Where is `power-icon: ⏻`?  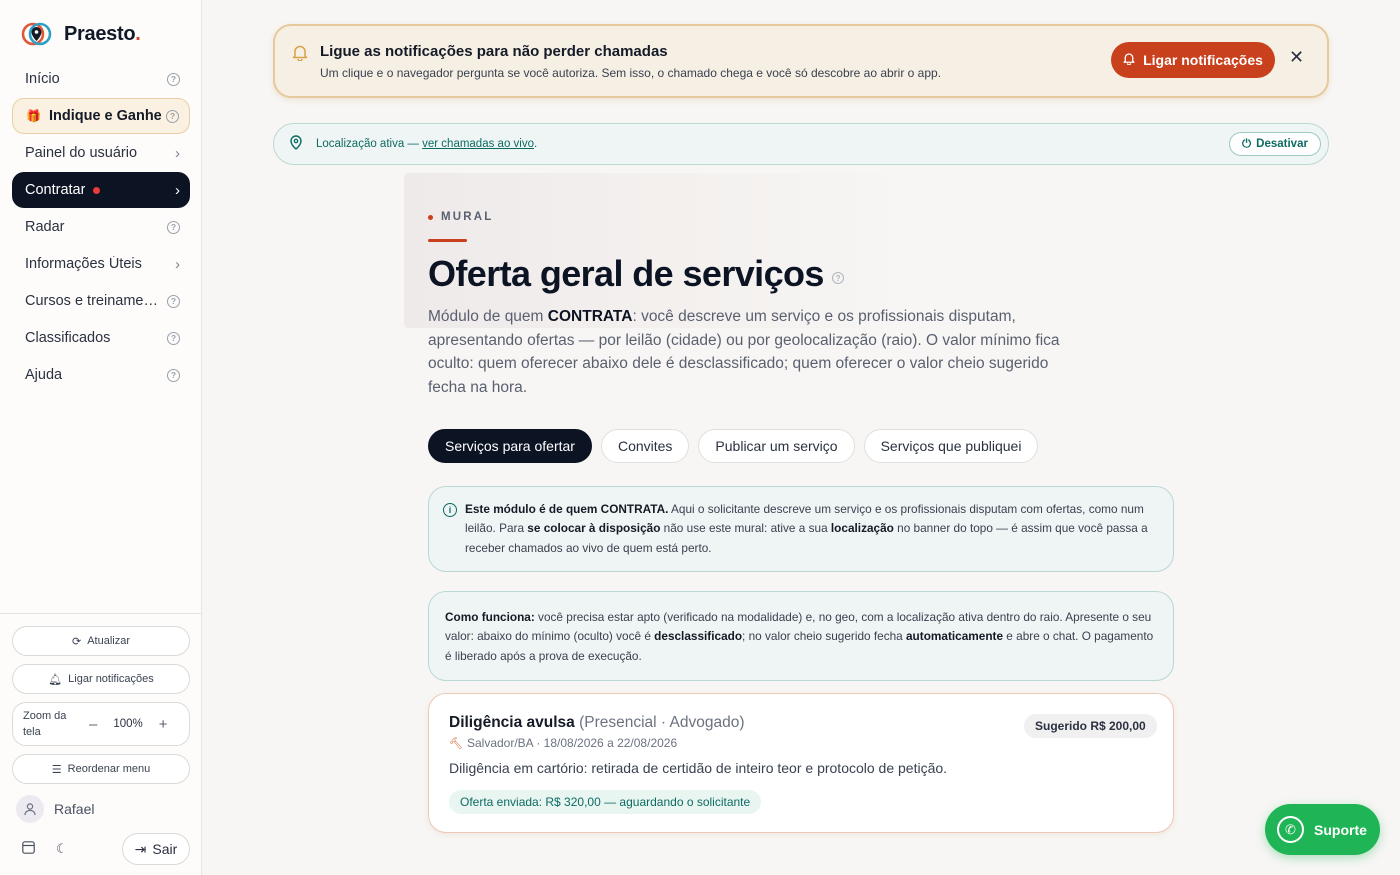 power-icon: ⏻ is located at coordinates (1247, 143).